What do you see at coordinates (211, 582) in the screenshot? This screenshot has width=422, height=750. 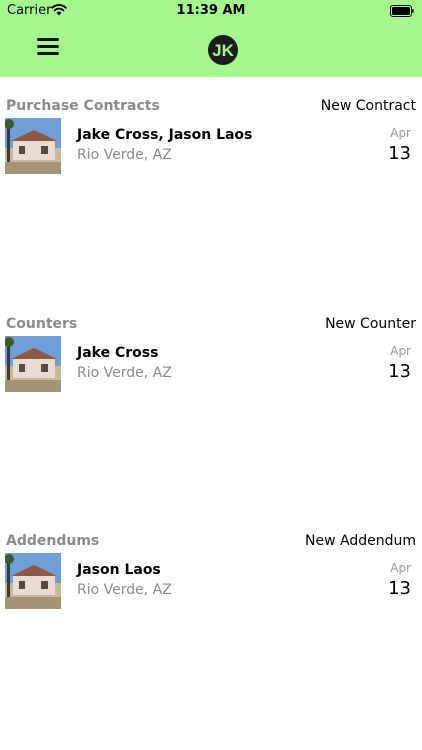 I see `addendum-row: Jason Laos Rio Verde, AZ Apr 13` at bounding box center [211, 582].